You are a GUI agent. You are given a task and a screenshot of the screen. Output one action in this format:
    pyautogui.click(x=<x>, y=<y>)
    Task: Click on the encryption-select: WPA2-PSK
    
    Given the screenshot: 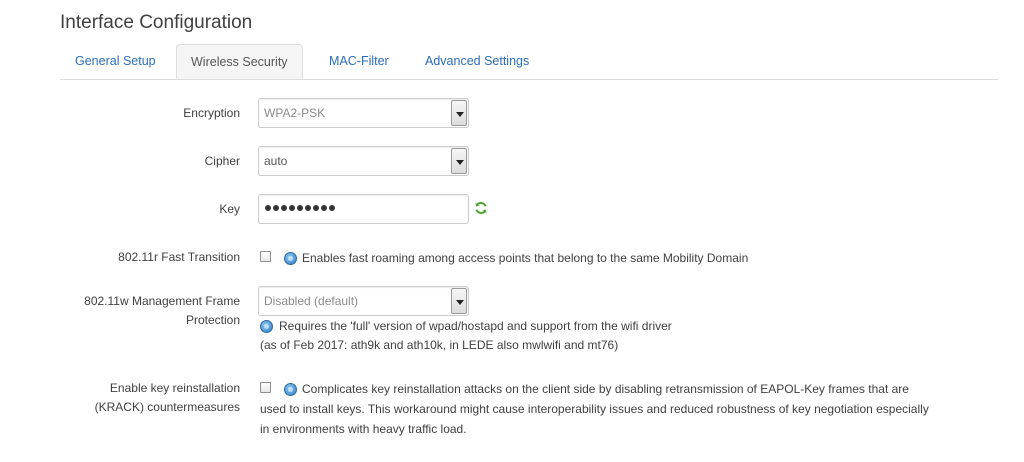 What is the action you would take?
    pyautogui.click(x=363, y=113)
    